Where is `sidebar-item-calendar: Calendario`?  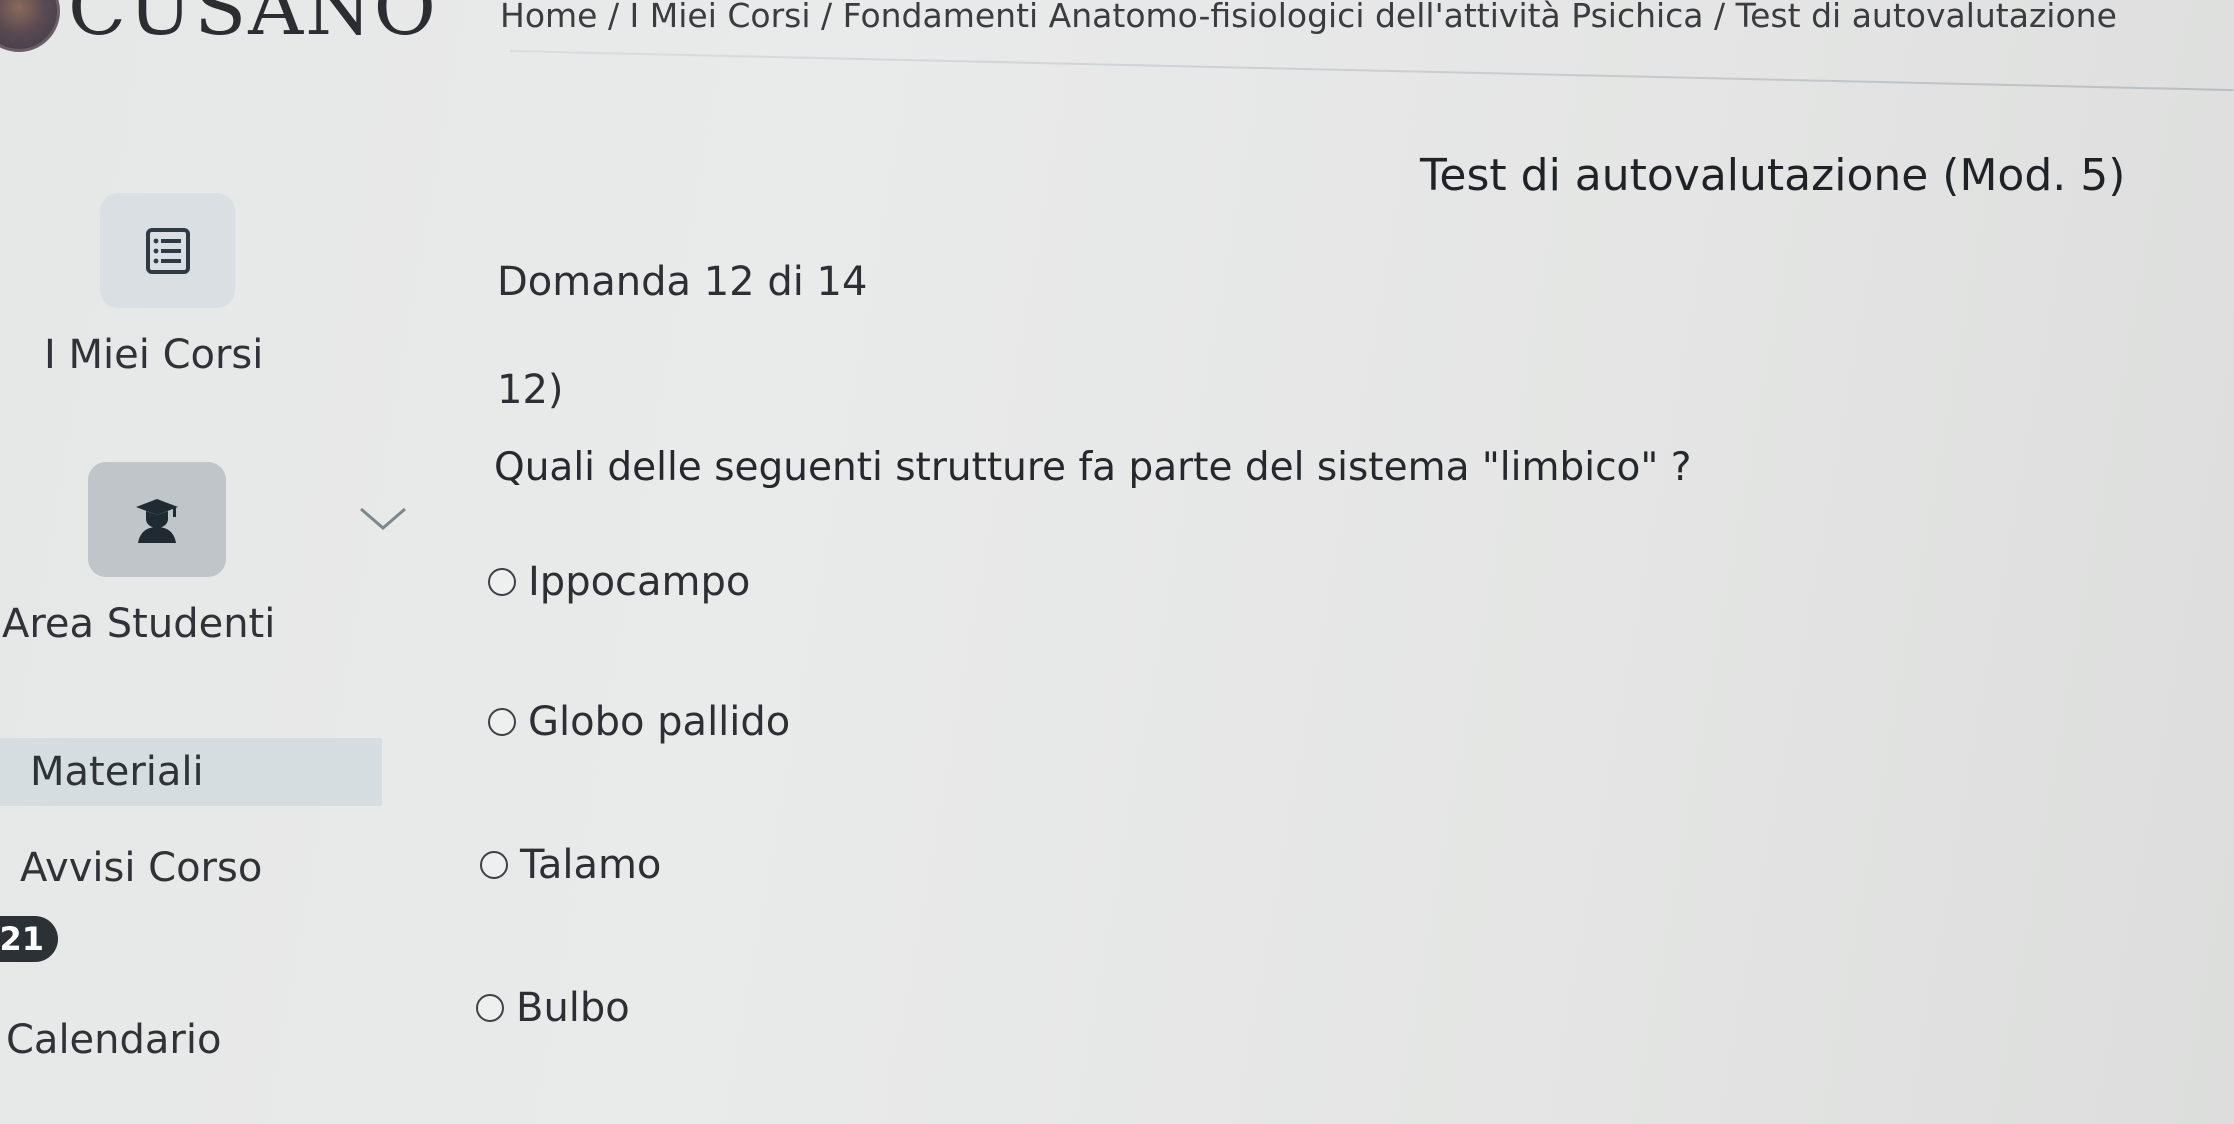
sidebar-item-calendar: Calendario is located at coordinates (113, 1040).